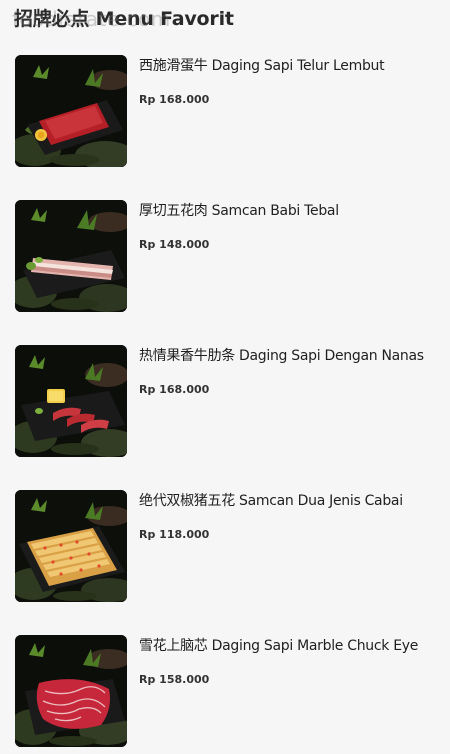 The height and width of the screenshot is (754, 450). Describe the element at coordinates (71, 401) in the screenshot. I see `beef-rib-with-pineapple-platter-photo` at that location.